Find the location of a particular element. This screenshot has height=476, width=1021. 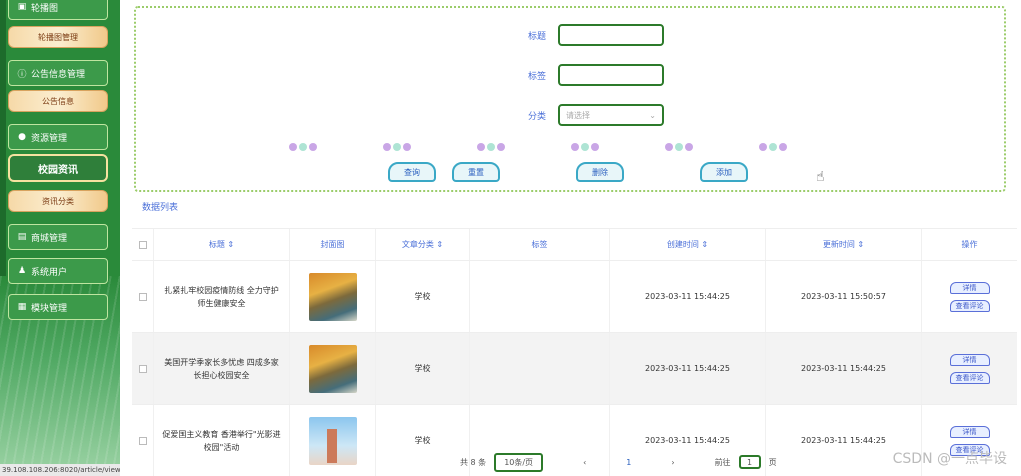

row-updated: 2023-03-11 15:44:25 is located at coordinates (844, 368).